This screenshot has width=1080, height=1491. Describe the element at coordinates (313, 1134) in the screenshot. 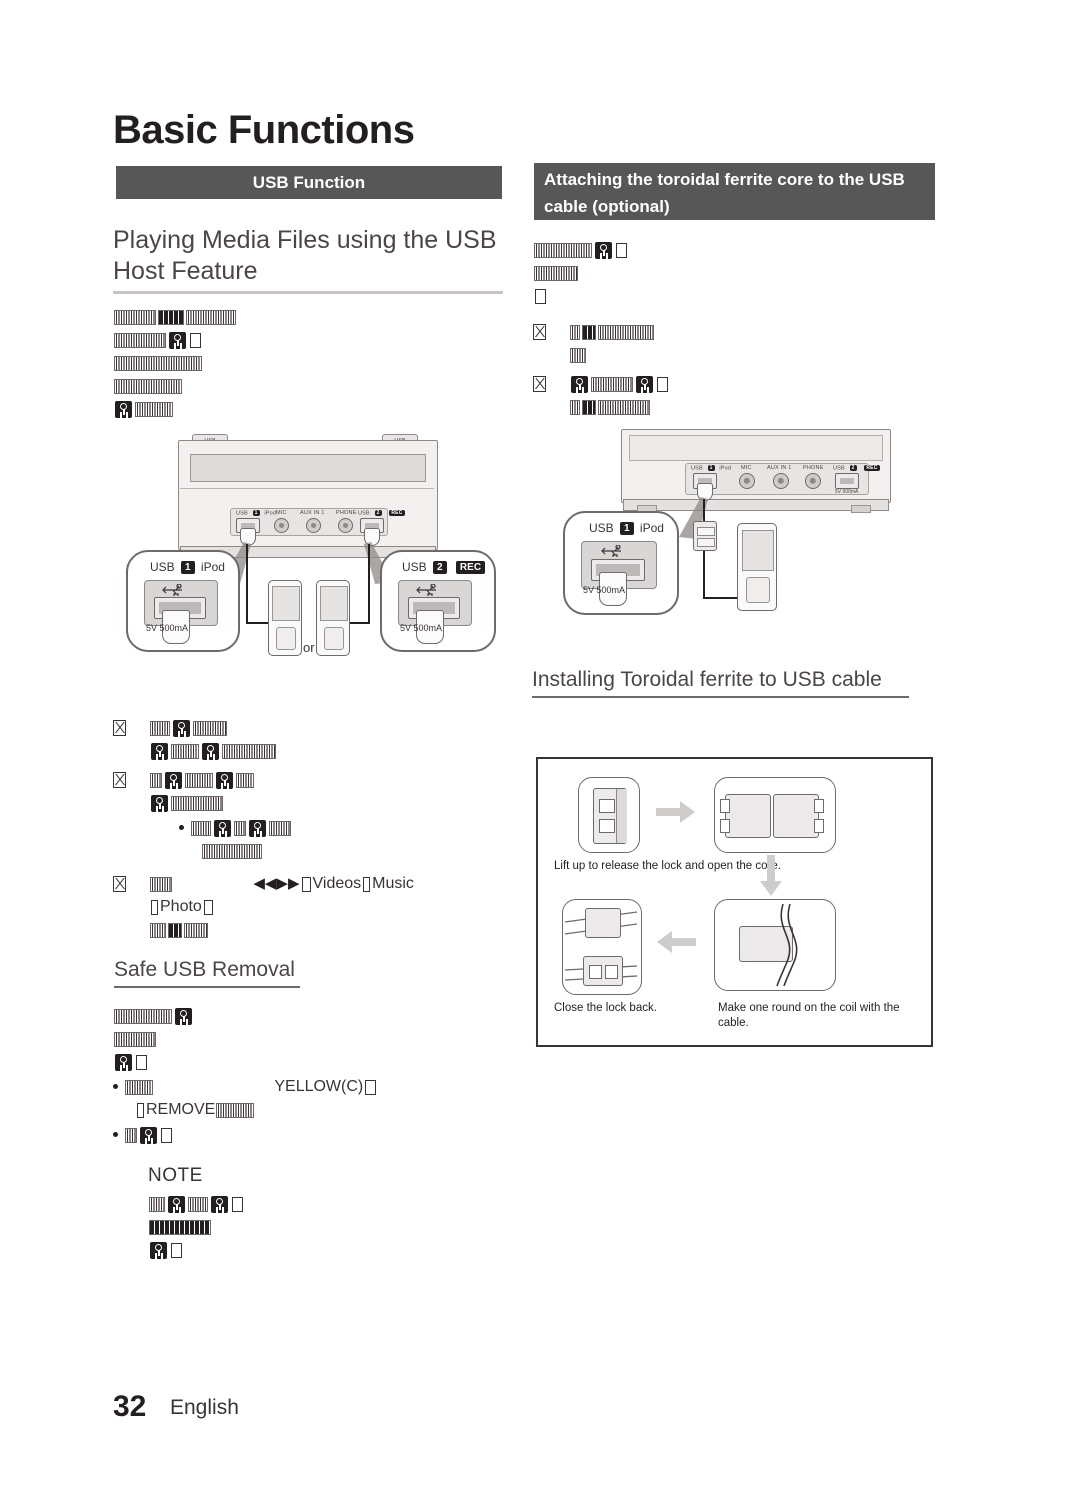

I see `safe-removal-bullet` at that location.